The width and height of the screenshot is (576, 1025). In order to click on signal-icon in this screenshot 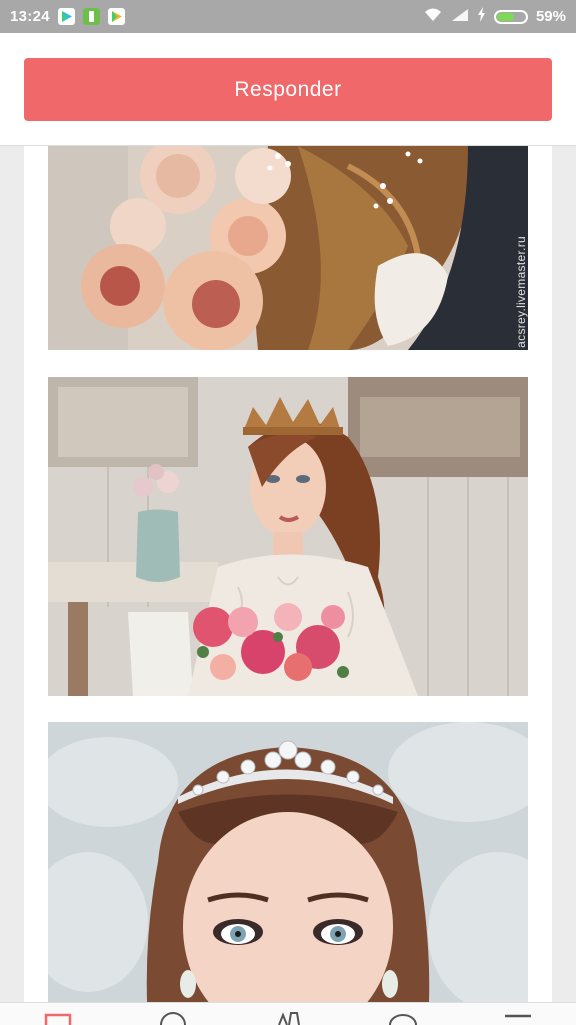, I will do `click(460, 17)`.